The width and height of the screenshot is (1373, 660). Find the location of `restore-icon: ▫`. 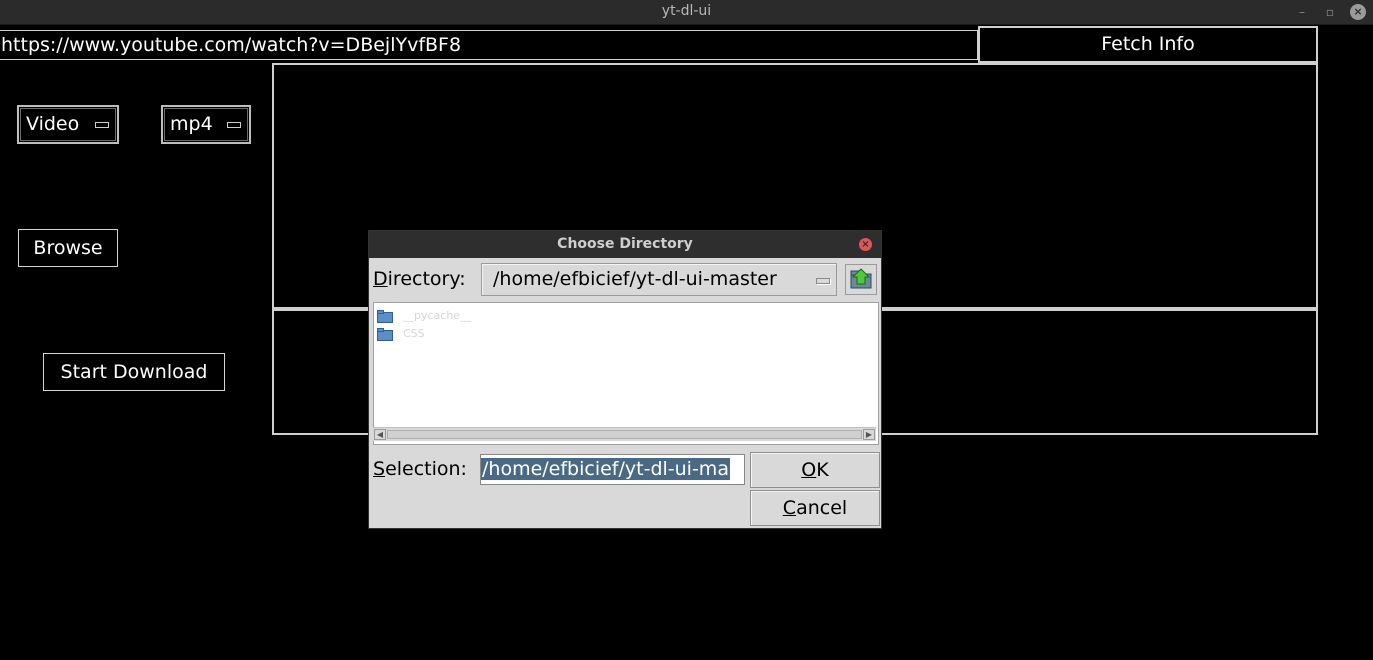

restore-icon: ▫ is located at coordinates (1330, 12).